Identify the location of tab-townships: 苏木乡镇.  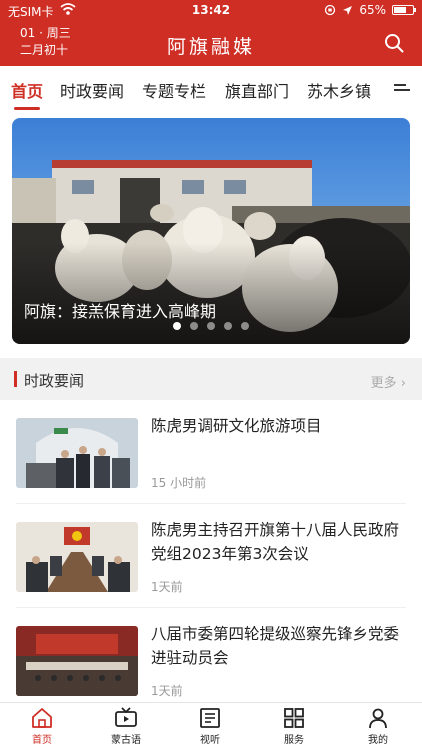
(339, 90).